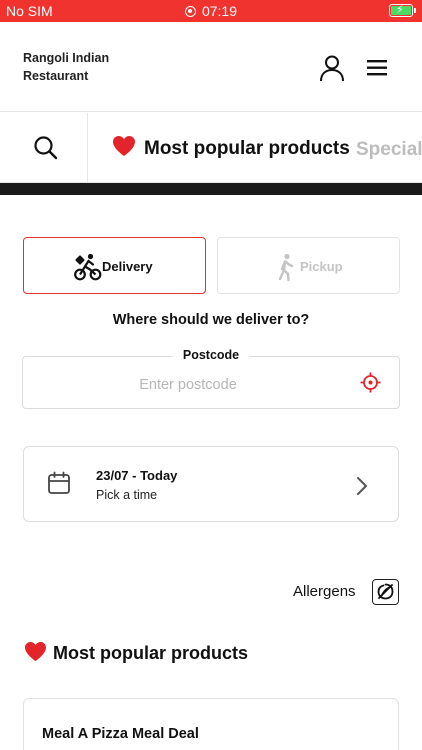 The image size is (422, 750). Describe the element at coordinates (127, 495) in the screenshot. I see `pick-time-label: Pick a time` at that location.